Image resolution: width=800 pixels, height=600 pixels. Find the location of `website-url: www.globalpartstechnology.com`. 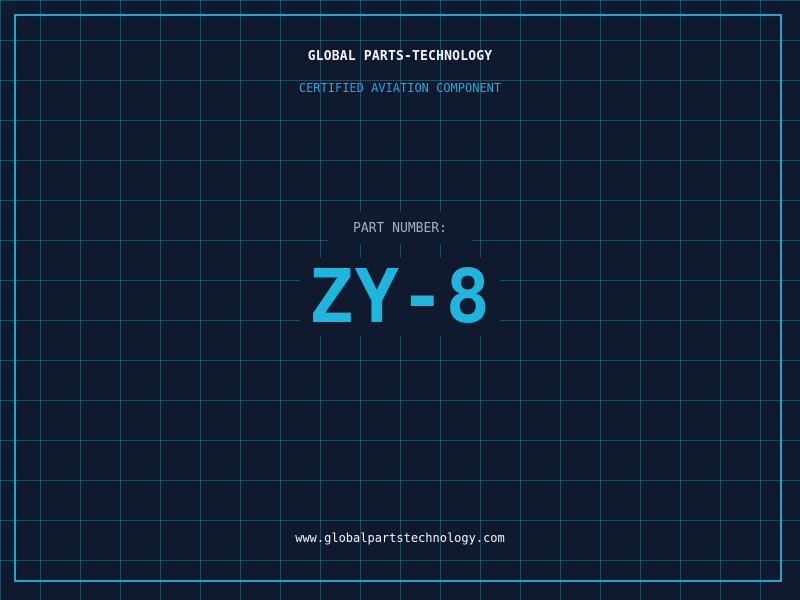

website-url: www.globalpartstechnology.com is located at coordinates (400, 538).